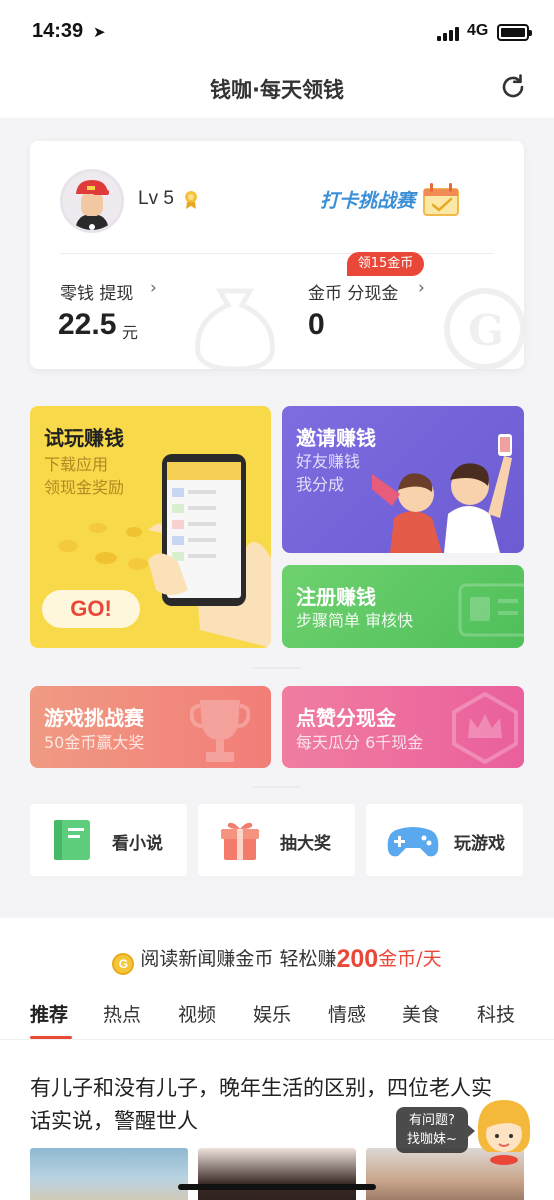 Image resolution: width=554 pixels, height=1200 pixels. What do you see at coordinates (72, 840) in the screenshot?
I see `book-icon` at bounding box center [72, 840].